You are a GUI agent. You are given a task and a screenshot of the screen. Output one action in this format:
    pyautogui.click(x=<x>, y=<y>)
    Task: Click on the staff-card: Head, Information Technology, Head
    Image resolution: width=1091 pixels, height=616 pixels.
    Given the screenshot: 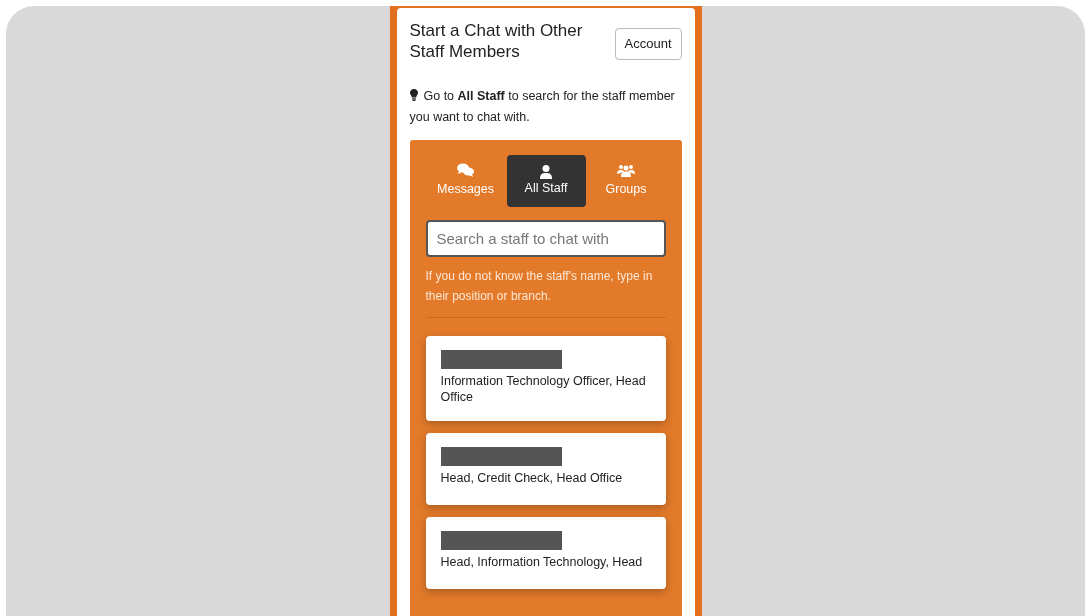 What is the action you would take?
    pyautogui.click(x=545, y=553)
    